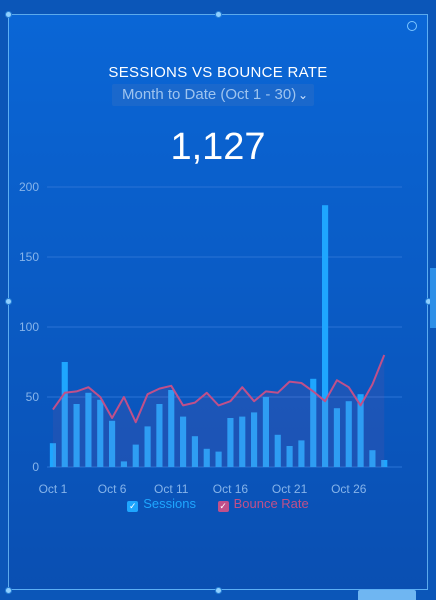 The width and height of the screenshot is (436, 600). I want to click on x-tick-label: Oct 16, so click(231, 489).